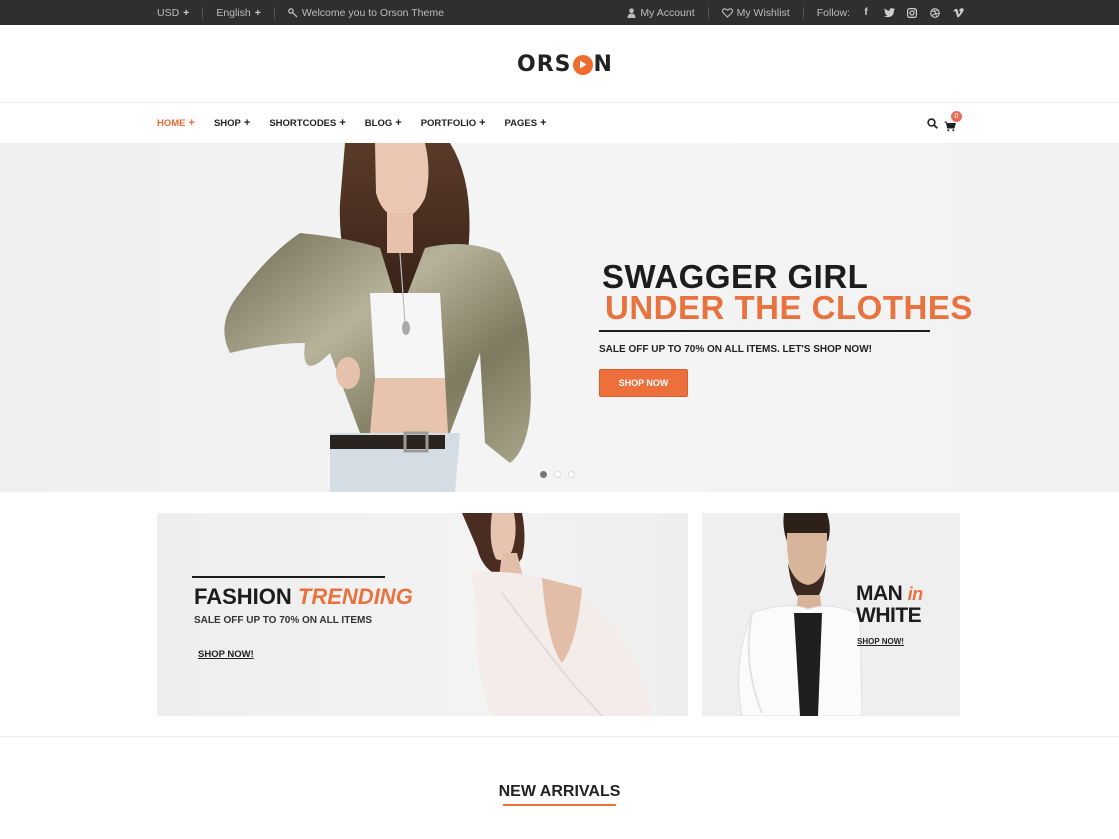 This screenshot has height=839, width=1119. Describe the element at coordinates (582, 64) in the screenshot. I see `play-icon` at that location.